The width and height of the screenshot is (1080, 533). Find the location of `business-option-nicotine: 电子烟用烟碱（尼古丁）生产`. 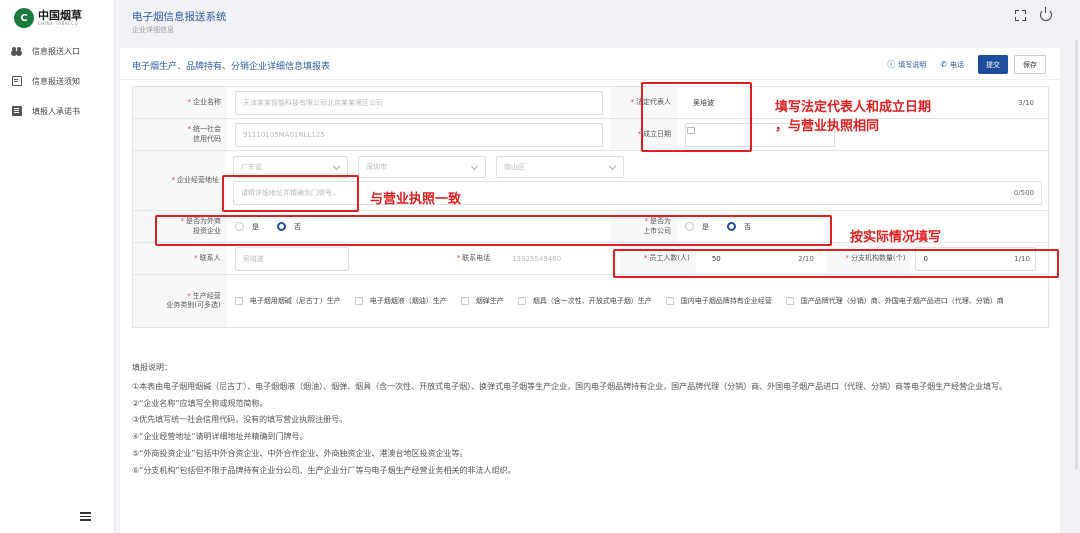

business-option-nicotine: 电子烟用烟碱（尼古丁）生产 is located at coordinates (287, 301).